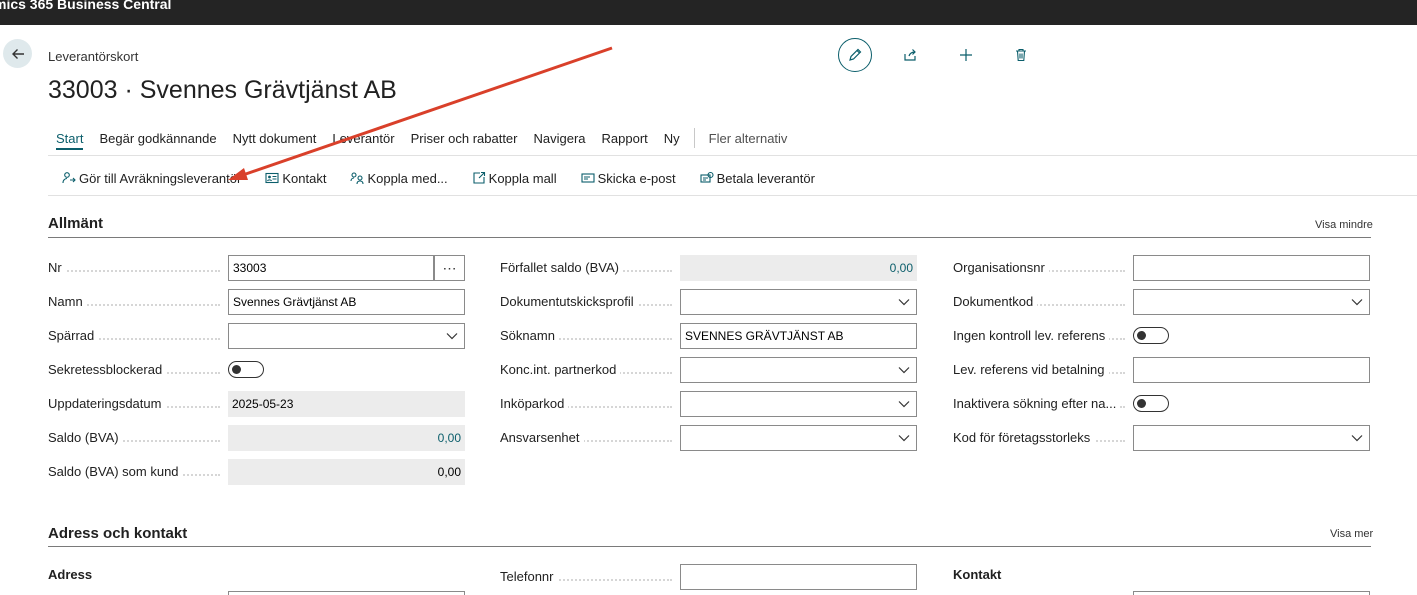  I want to click on partnerkod-select, so click(798, 370).